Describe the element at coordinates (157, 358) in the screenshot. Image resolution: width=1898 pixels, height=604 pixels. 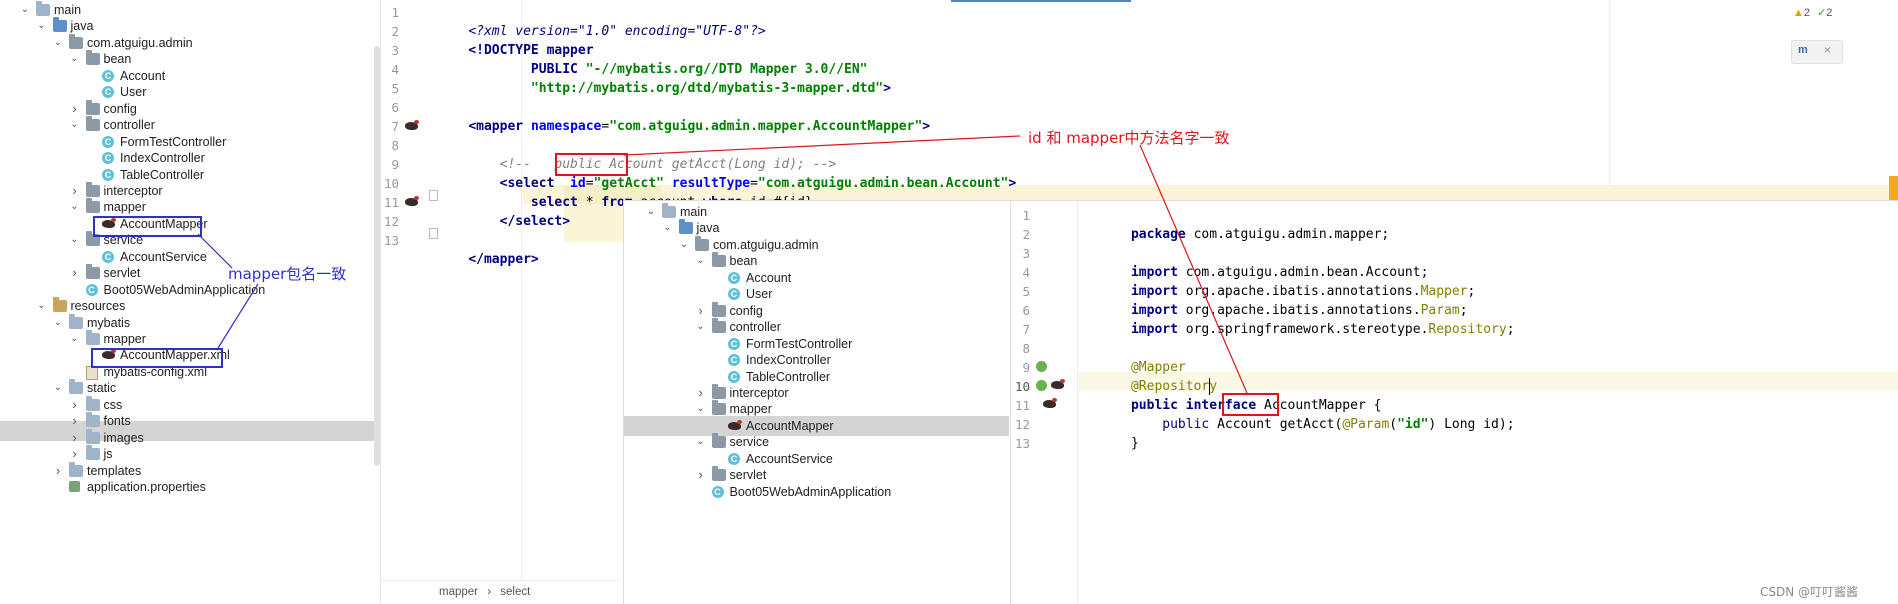
I see `highlight-box-account-mapper-xml` at that location.